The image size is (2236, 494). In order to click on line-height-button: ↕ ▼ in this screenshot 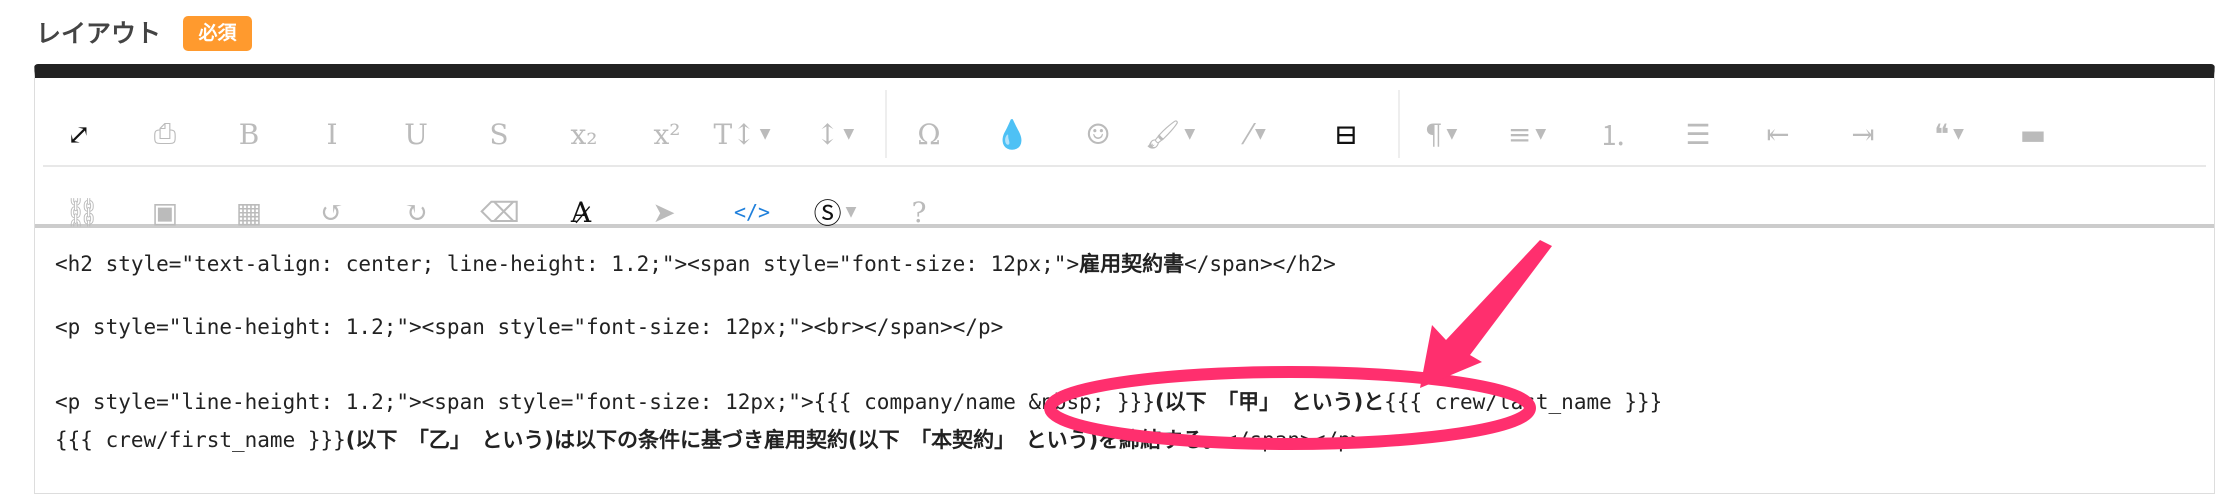, I will do `click(835, 134)`.